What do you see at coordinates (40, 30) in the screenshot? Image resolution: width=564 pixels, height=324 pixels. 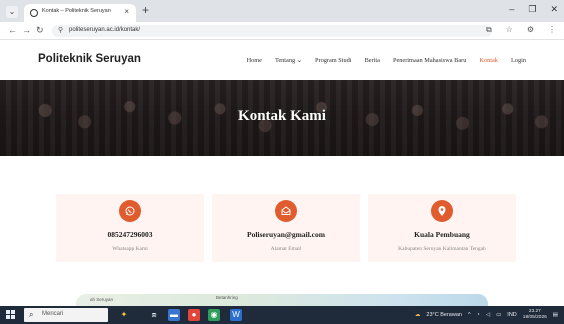 I see `reload-icon: ↻` at bounding box center [40, 30].